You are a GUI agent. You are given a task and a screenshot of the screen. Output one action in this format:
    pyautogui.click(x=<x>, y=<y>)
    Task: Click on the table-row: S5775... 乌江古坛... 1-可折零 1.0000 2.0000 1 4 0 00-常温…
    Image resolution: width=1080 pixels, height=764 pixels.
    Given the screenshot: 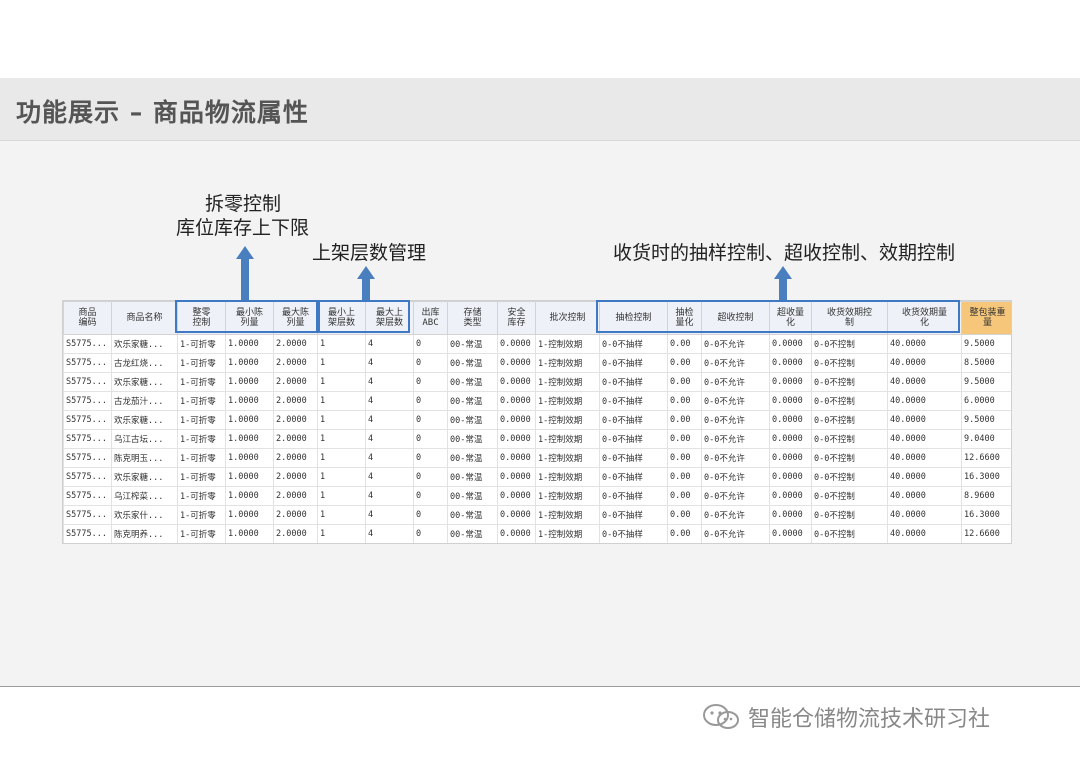 What is the action you would take?
    pyautogui.click(x=537, y=439)
    